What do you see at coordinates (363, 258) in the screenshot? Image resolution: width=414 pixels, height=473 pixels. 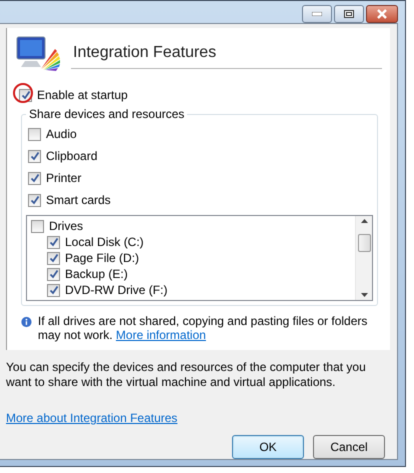 I see `scrollbar` at bounding box center [363, 258].